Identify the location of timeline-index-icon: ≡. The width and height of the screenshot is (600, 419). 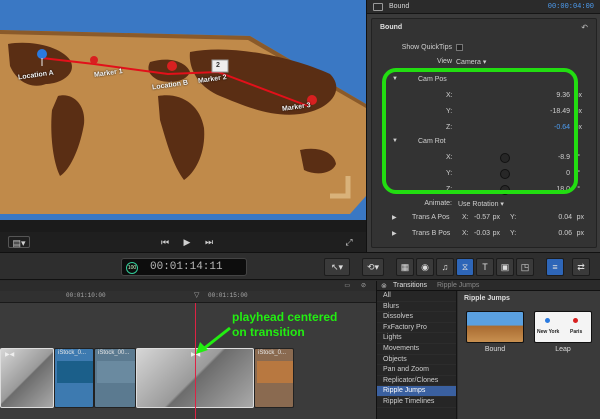
(555, 267).